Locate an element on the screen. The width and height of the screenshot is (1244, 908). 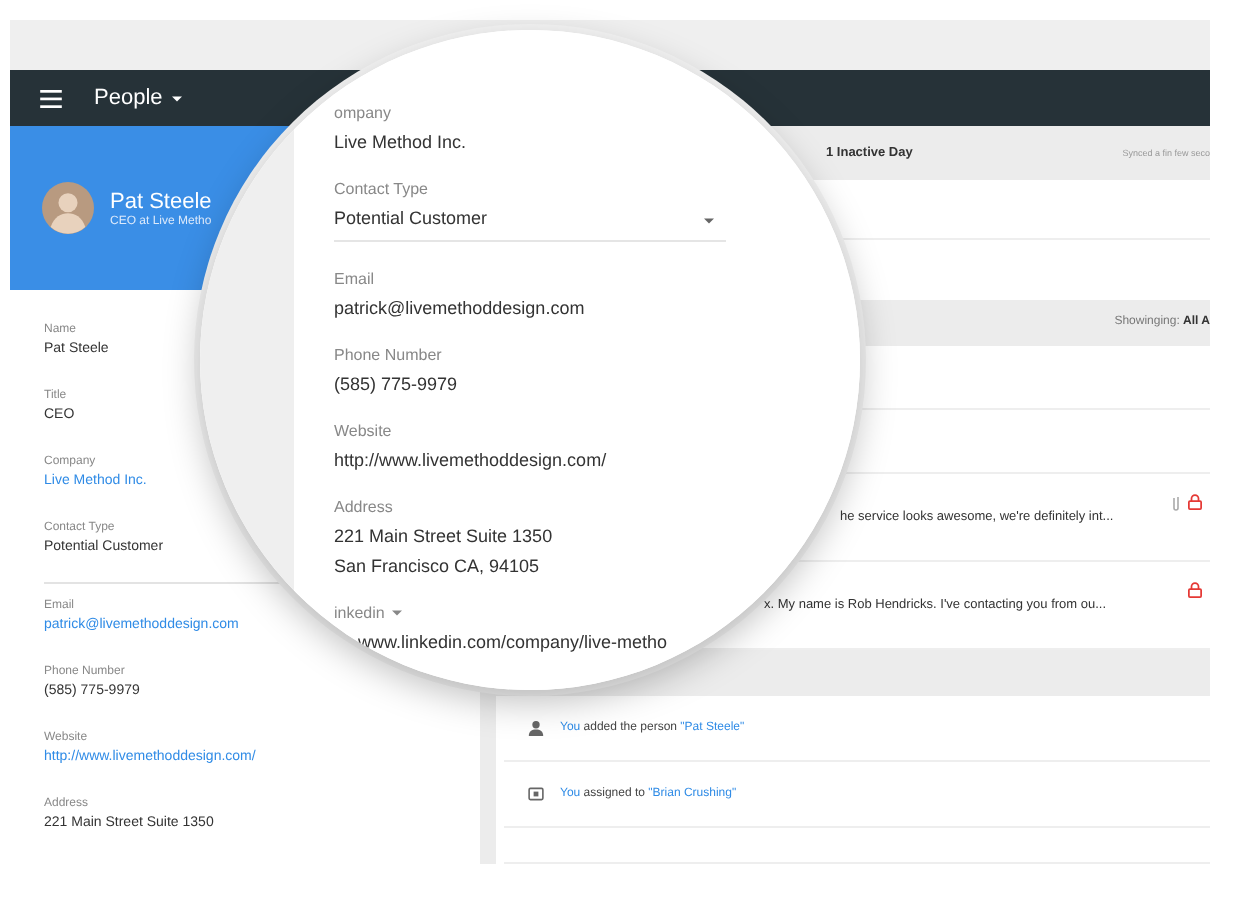
section-dropdown: People is located at coordinates (138, 98).